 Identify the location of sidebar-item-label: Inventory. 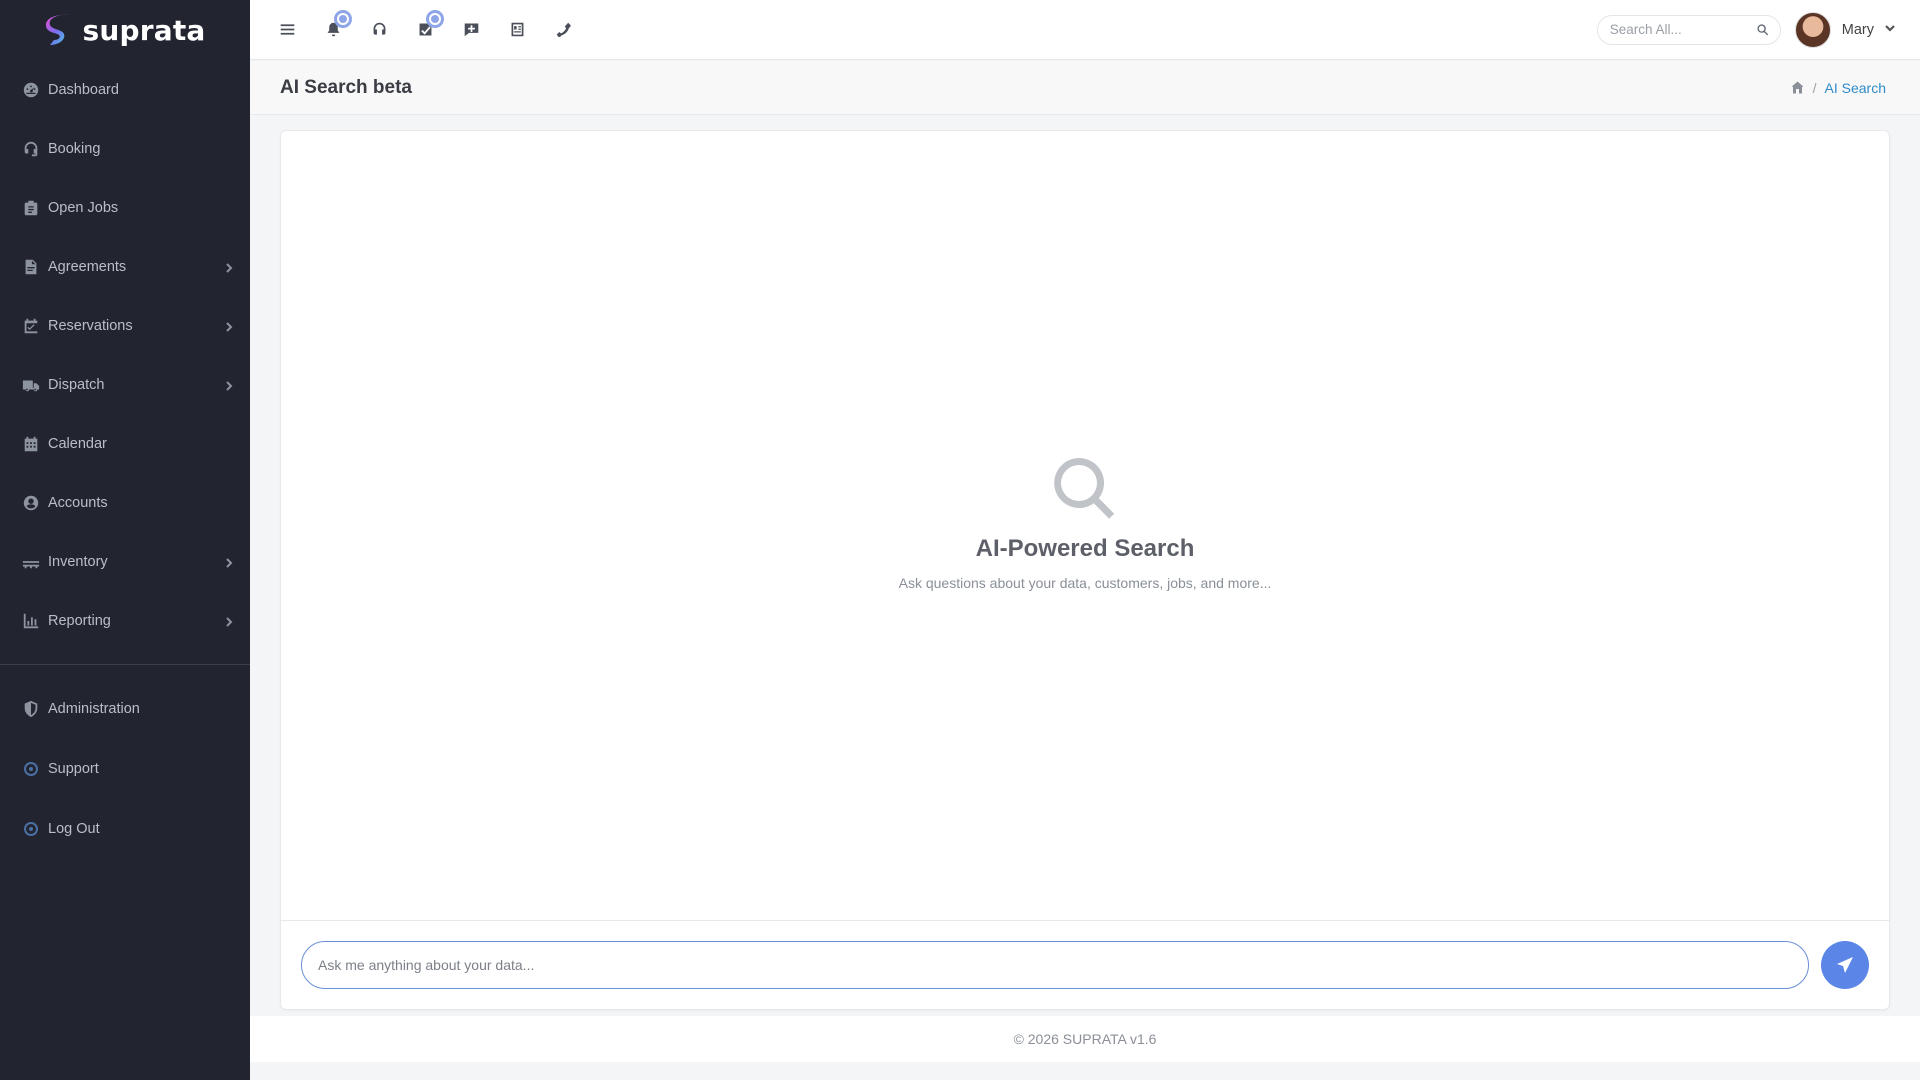
(78, 561).